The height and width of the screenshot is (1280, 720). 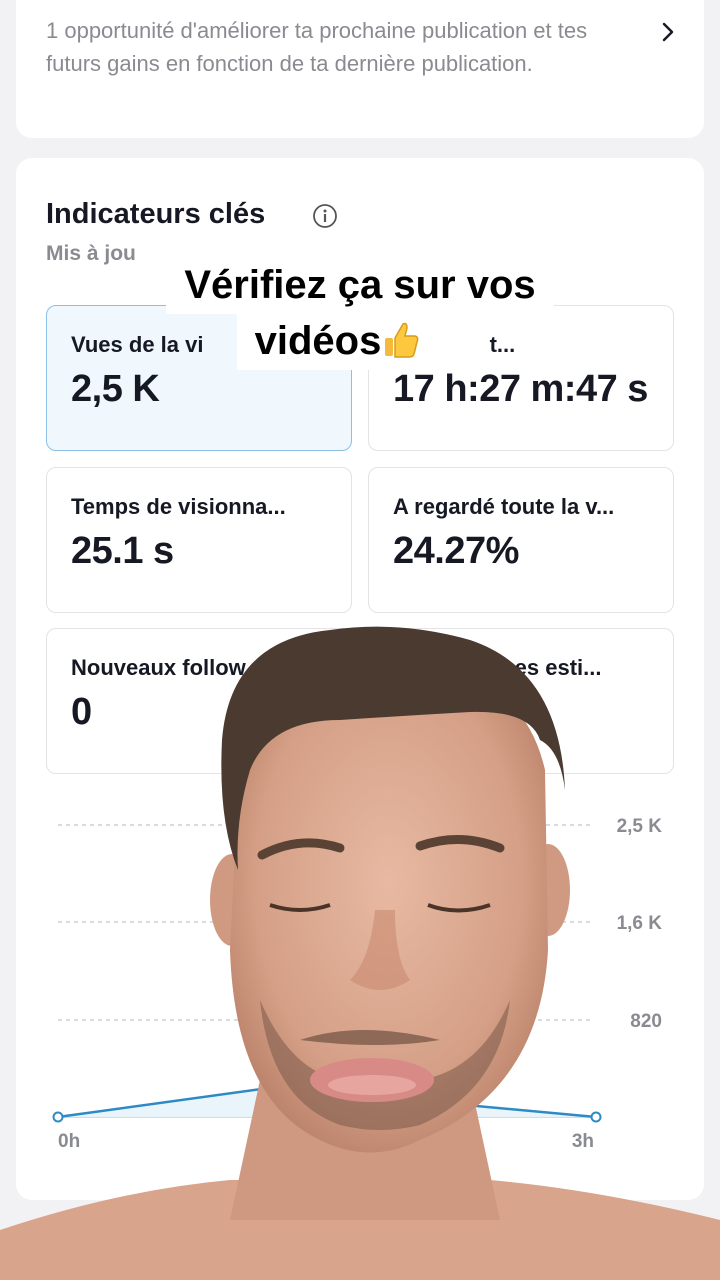 I want to click on caption-text: vidéos, so click(x=318, y=341).